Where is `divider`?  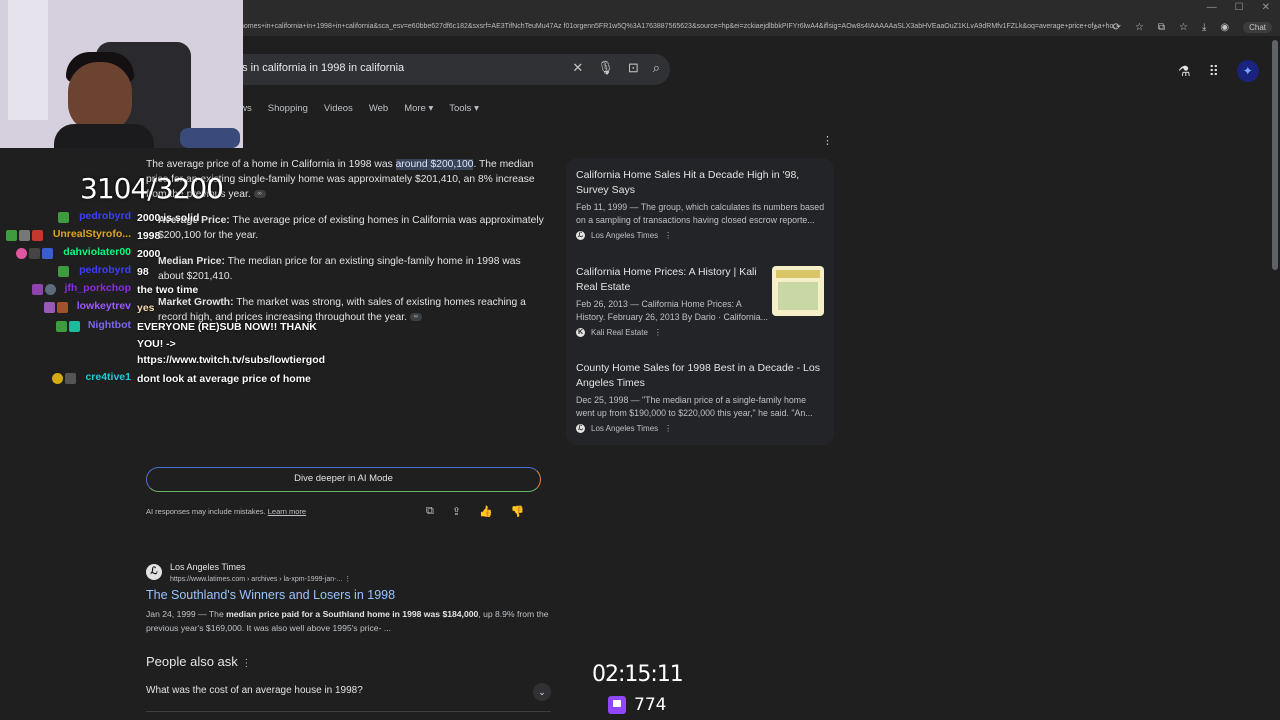
divider is located at coordinates (348, 711).